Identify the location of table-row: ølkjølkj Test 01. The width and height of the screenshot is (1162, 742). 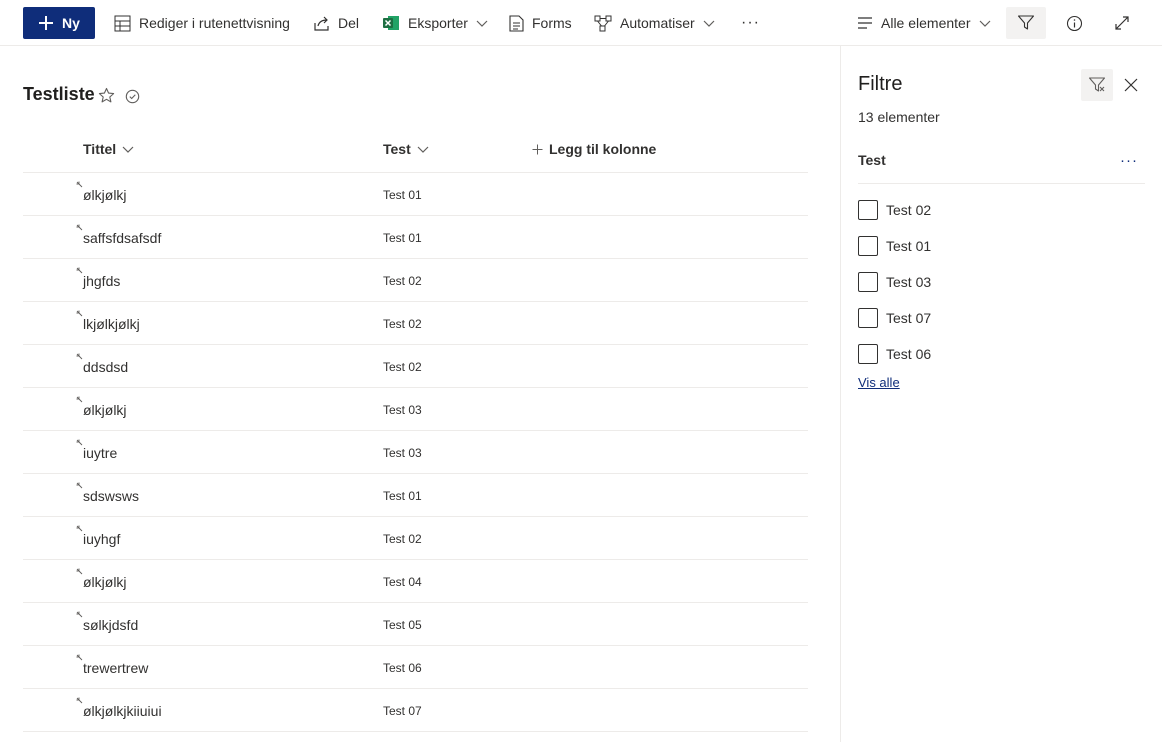
(415, 194).